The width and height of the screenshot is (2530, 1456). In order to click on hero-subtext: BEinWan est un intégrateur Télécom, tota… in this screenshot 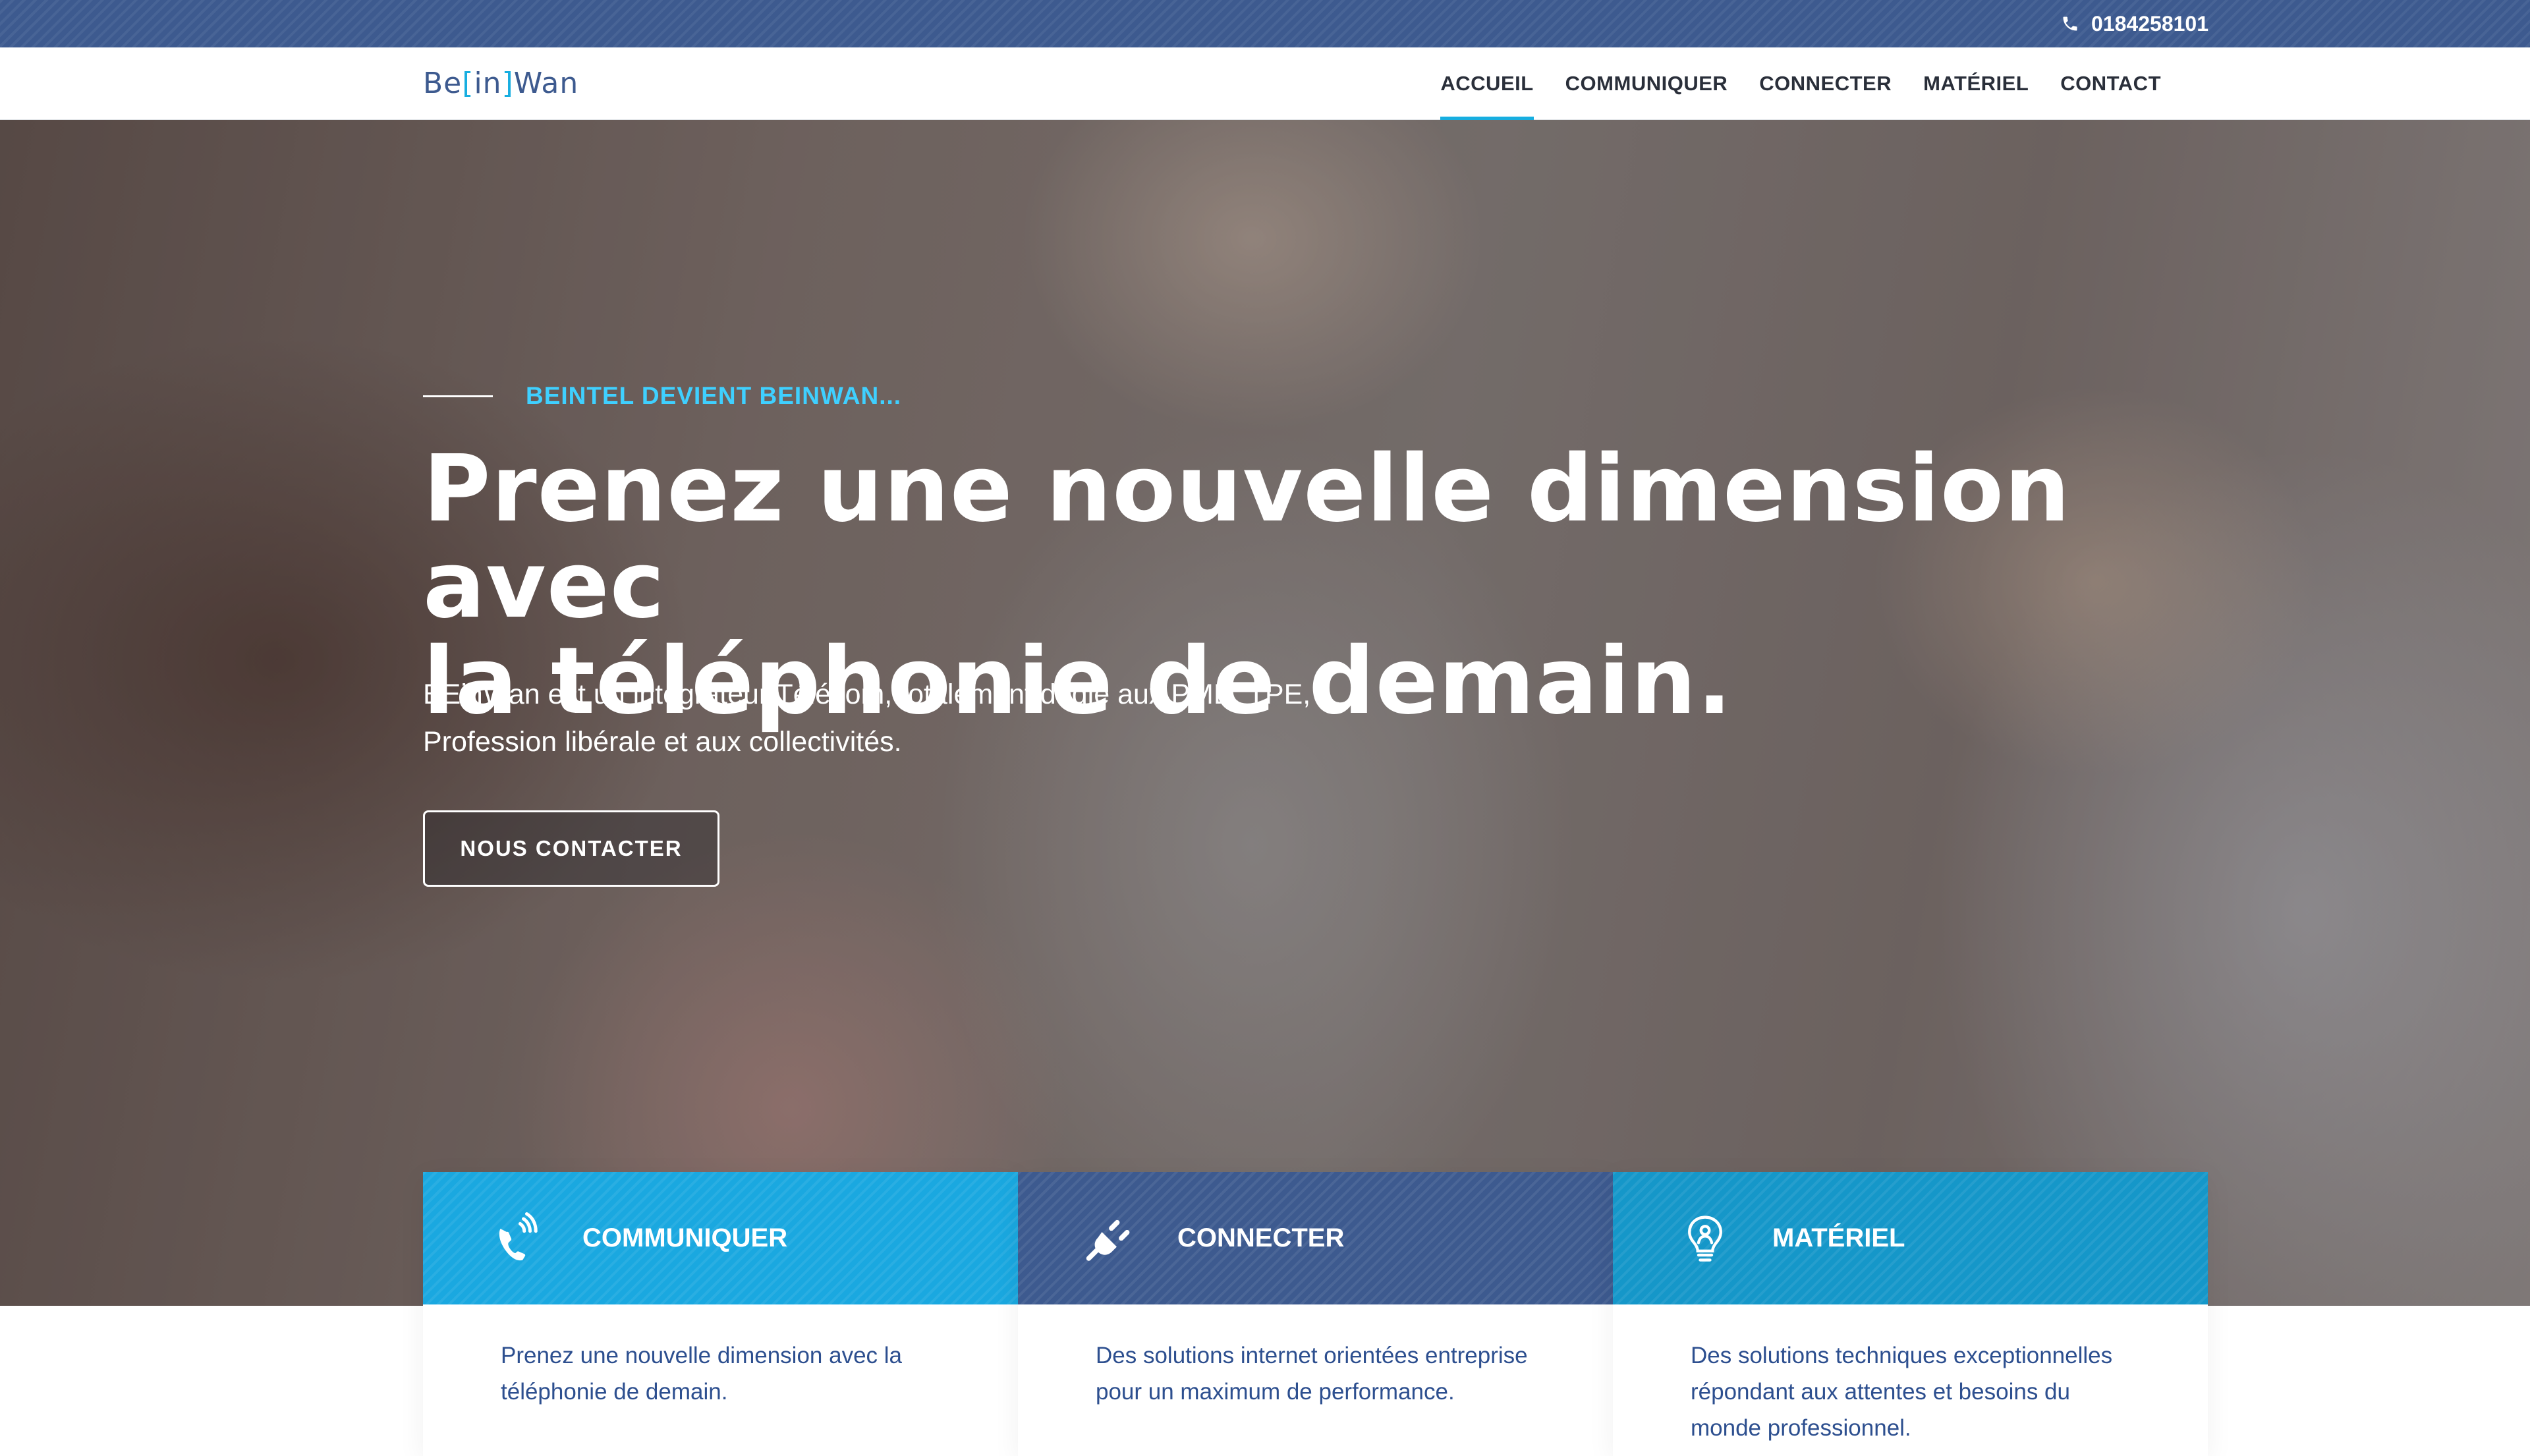, I will do `click(950, 718)`.